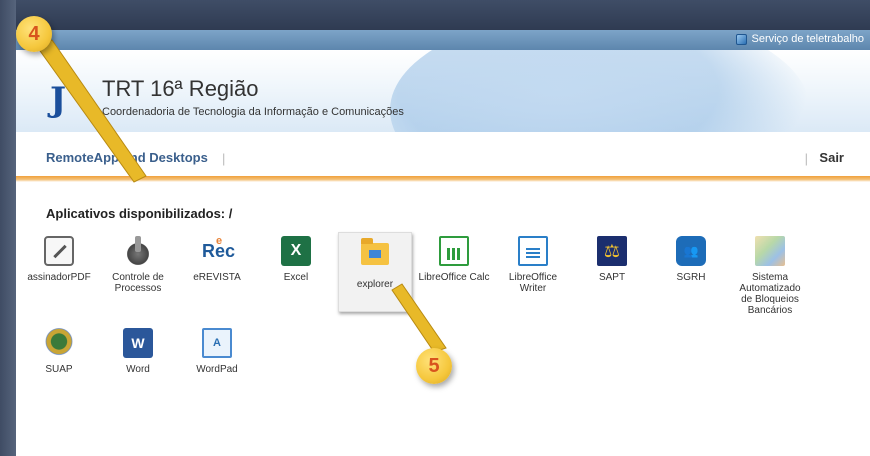  Describe the element at coordinates (434, 366) in the screenshot. I see `step5-marker: 5` at that location.